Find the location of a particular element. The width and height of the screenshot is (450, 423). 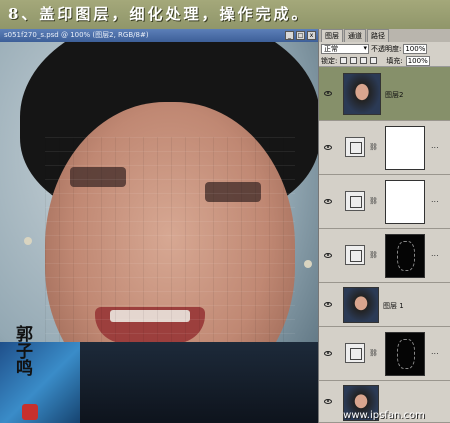

lock-paint-icon is located at coordinates (354, 60).